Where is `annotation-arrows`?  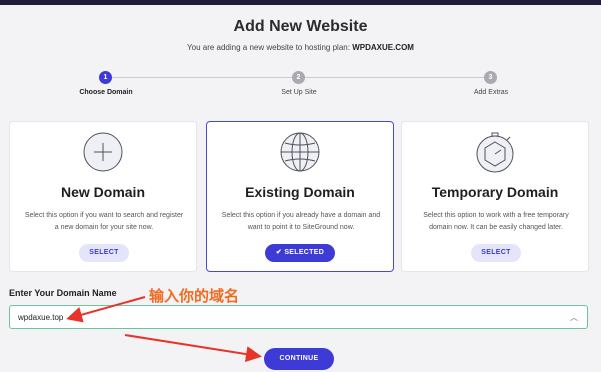 annotation-arrows is located at coordinates (164, 329).